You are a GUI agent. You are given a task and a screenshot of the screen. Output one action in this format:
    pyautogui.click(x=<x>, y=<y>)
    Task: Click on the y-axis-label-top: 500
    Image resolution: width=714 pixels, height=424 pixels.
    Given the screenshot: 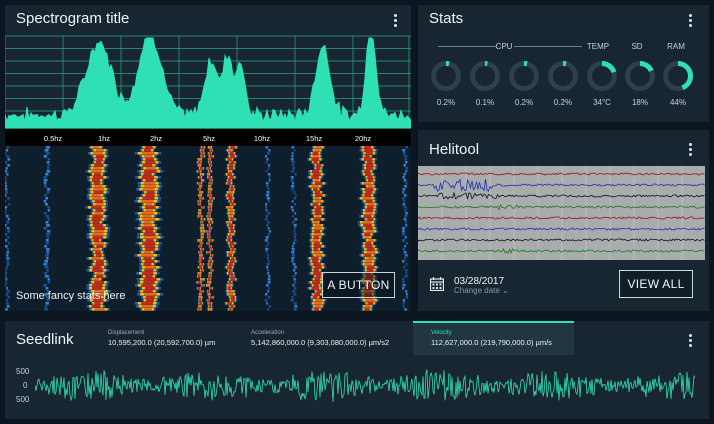 What is the action you would take?
    pyautogui.click(x=23, y=371)
    